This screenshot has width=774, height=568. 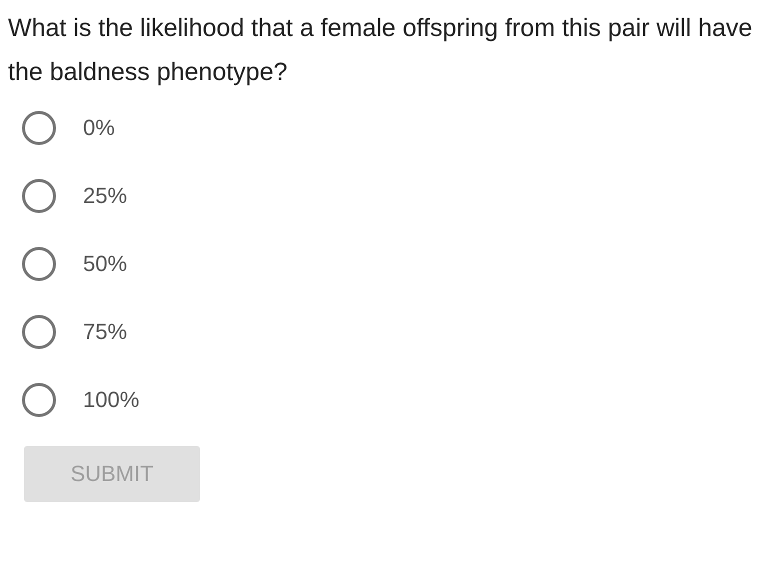 What do you see at coordinates (105, 264) in the screenshot?
I see `option-label: 50%` at bounding box center [105, 264].